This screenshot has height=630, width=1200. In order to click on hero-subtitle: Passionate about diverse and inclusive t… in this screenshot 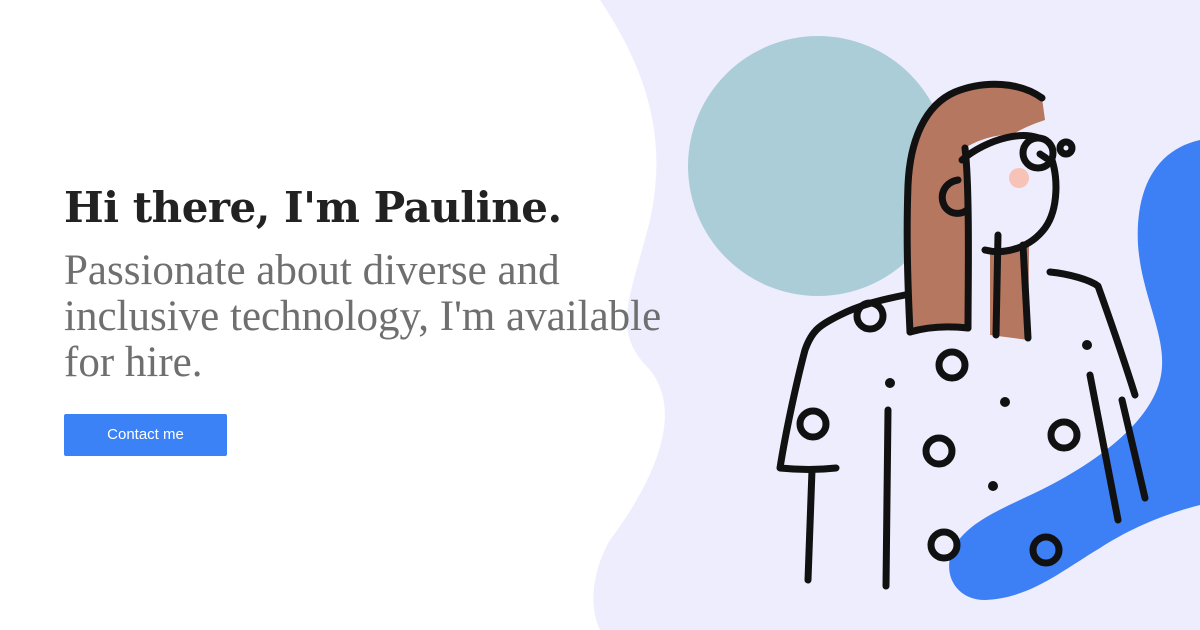, I will do `click(363, 316)`.